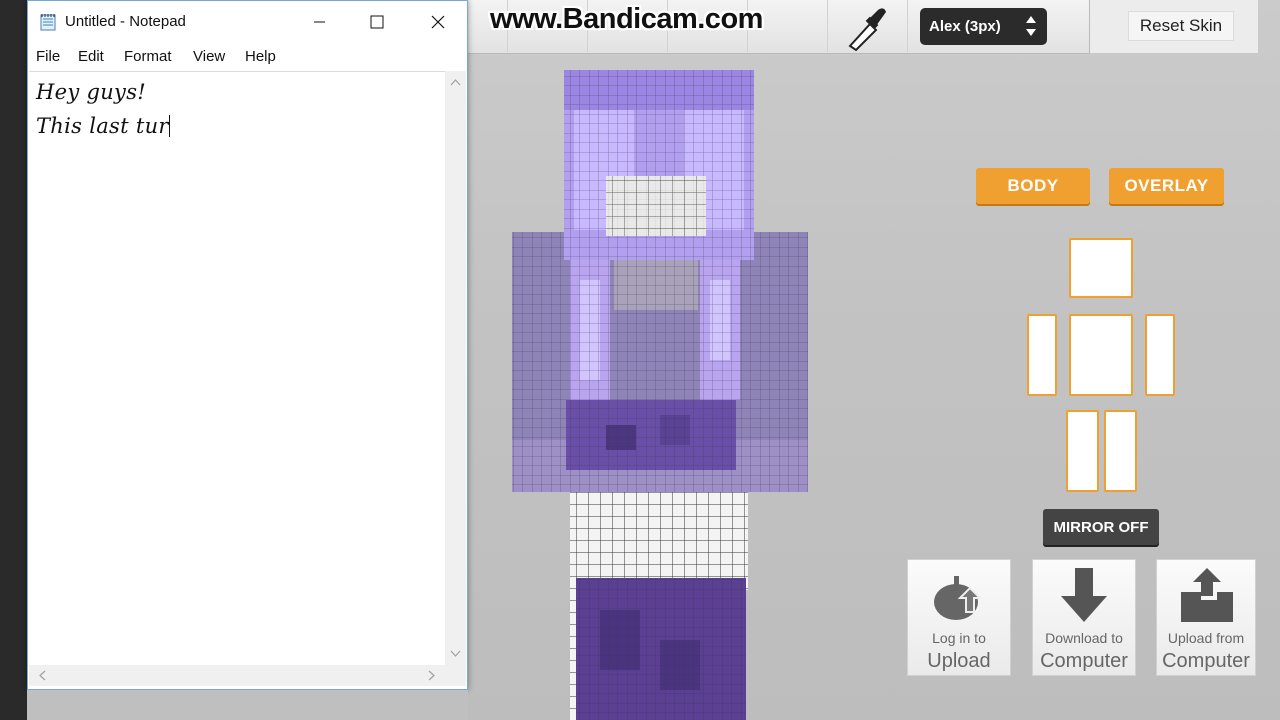  I want to click on upload-large-label: Upload, so click(959, 661).